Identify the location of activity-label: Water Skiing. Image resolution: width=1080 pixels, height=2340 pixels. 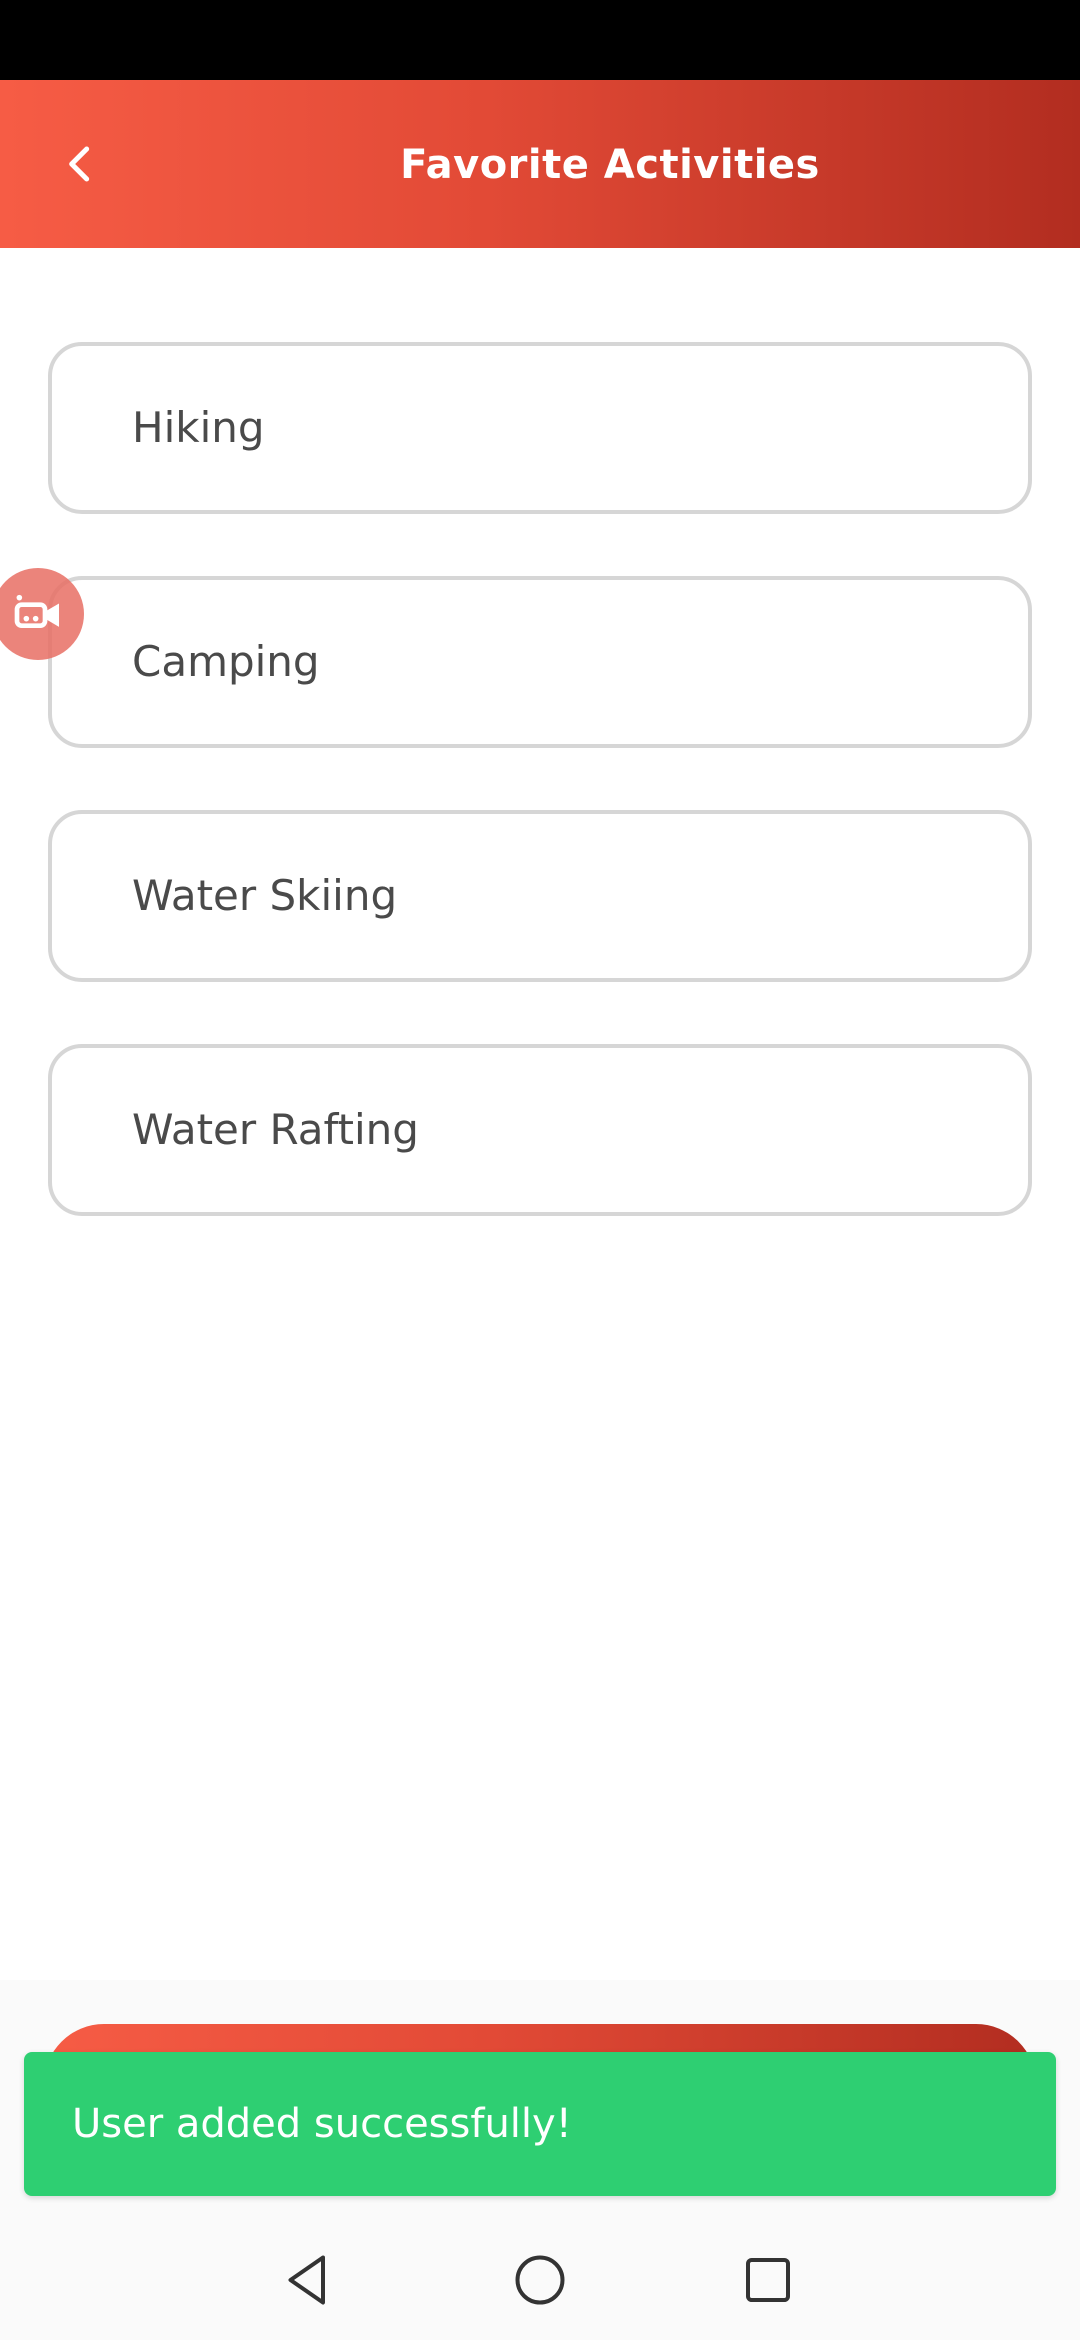
(265, 895).